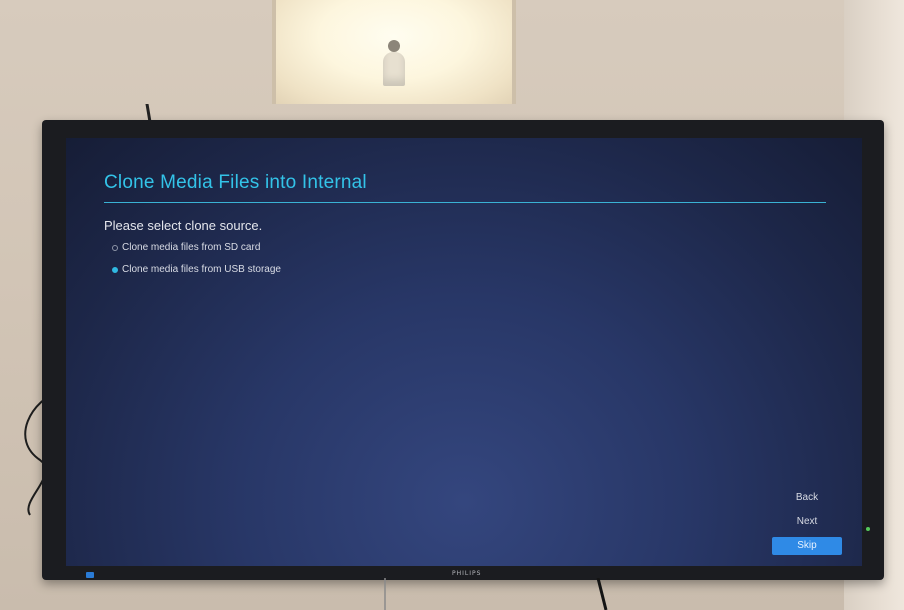  I want to click on next-button: Next, so click(807, 521).